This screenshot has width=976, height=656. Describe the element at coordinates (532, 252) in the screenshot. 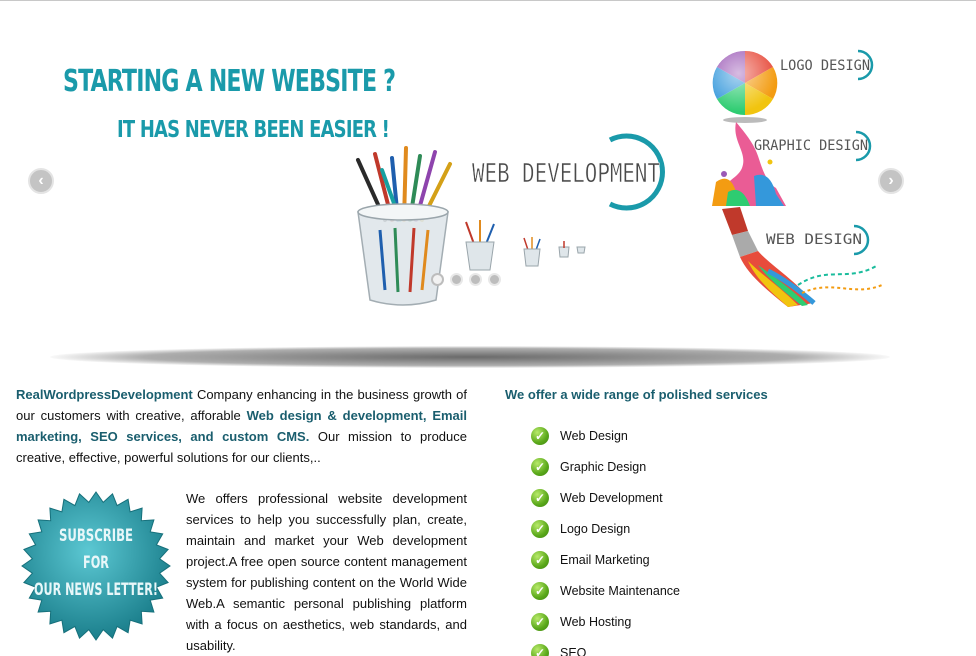

I see `brush-cup-tiny-icon` at that location.